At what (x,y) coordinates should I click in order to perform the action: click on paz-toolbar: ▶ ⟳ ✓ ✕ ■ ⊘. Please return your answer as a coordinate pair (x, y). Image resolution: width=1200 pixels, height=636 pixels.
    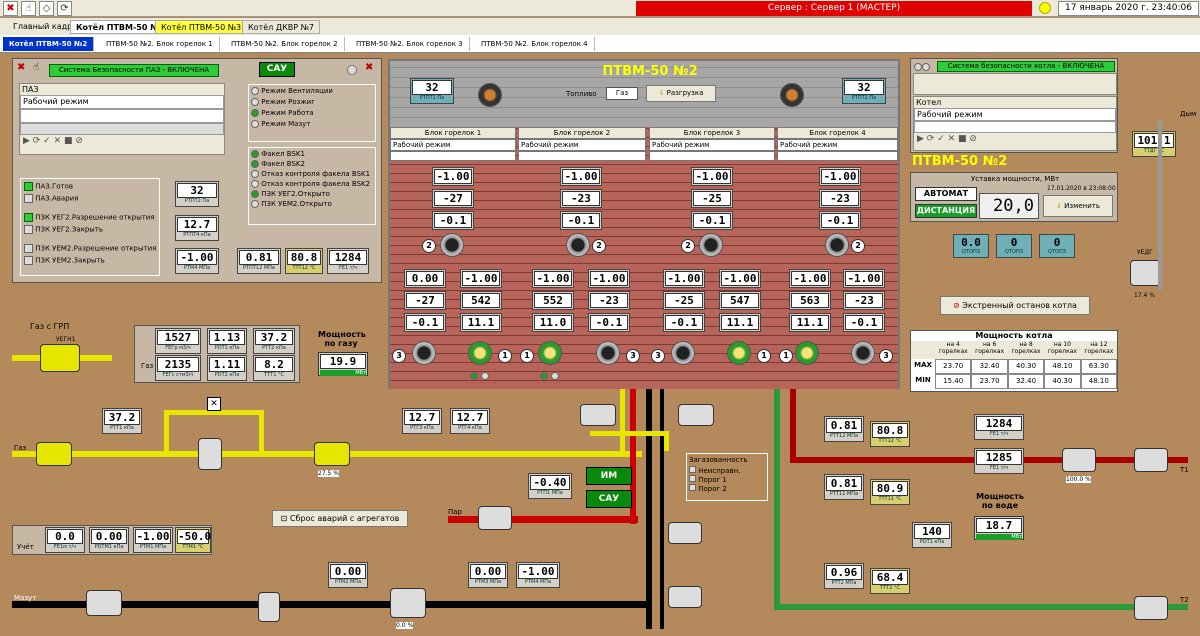
    Looking at the image, I should click on (122, 141).